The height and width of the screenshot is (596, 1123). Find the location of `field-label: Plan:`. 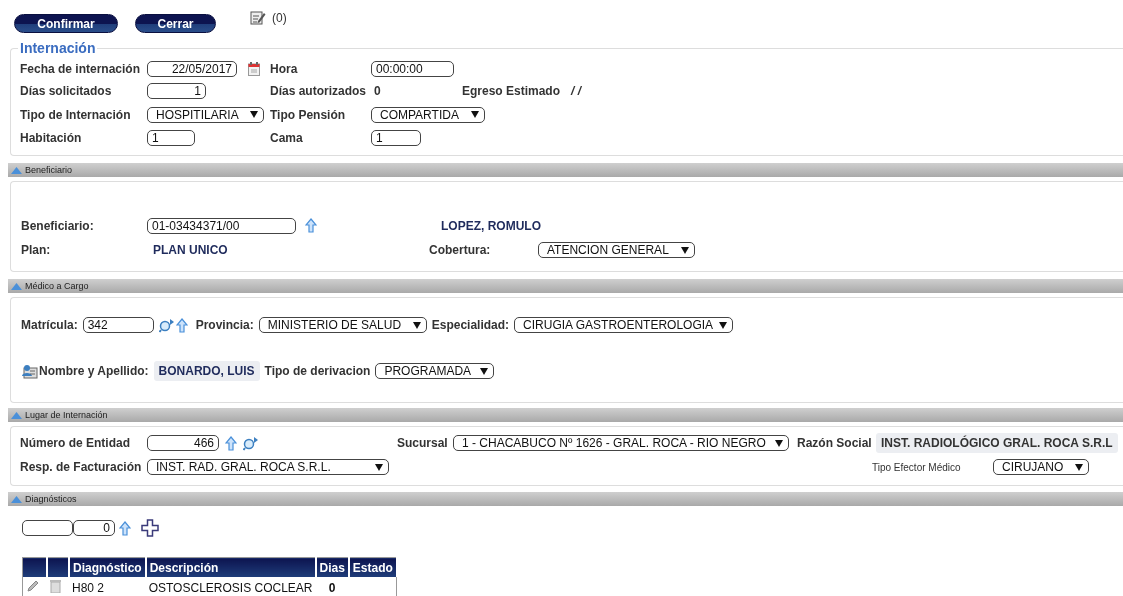

field-label: Plan: is located at coordinates (36, 250).